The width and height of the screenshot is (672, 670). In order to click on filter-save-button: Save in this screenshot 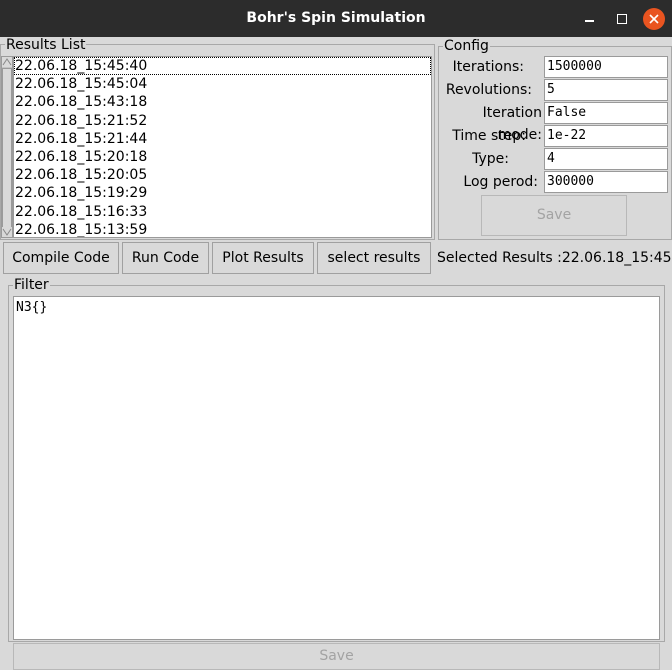, I will do `click(336, 656)`.